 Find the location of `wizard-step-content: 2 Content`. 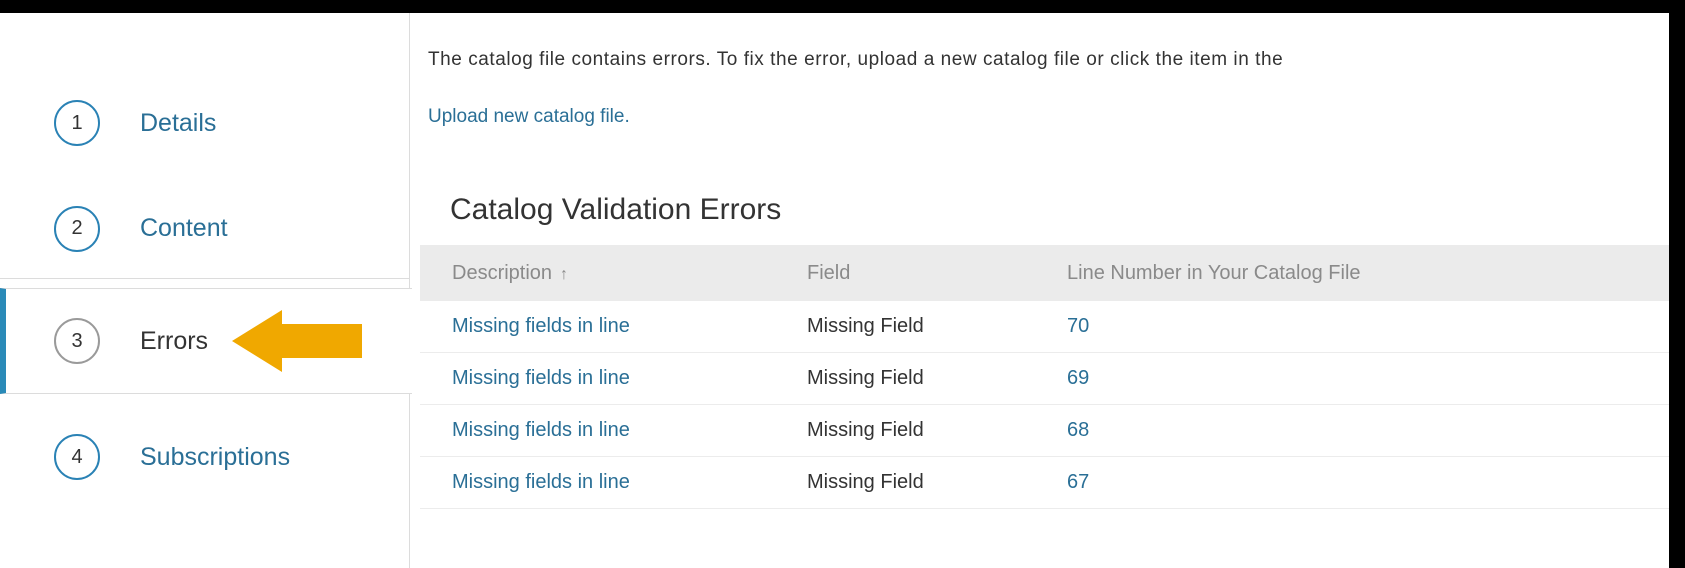

wizard-step-content: 2 Content is located at coordinates (205, 229).